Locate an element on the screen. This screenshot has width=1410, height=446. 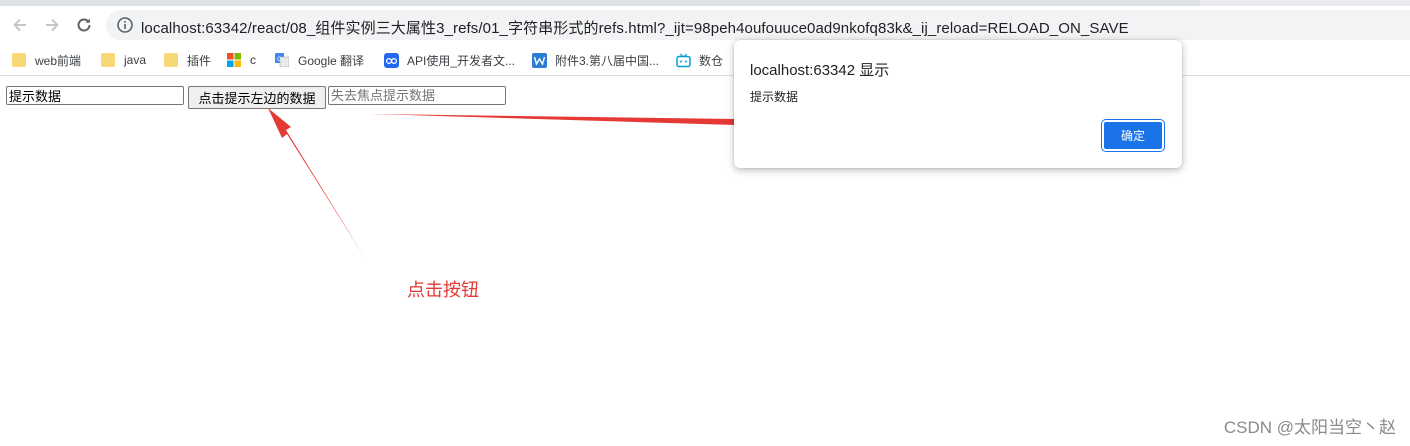
arrow-to-dialog is located at coordinates (561, 122).